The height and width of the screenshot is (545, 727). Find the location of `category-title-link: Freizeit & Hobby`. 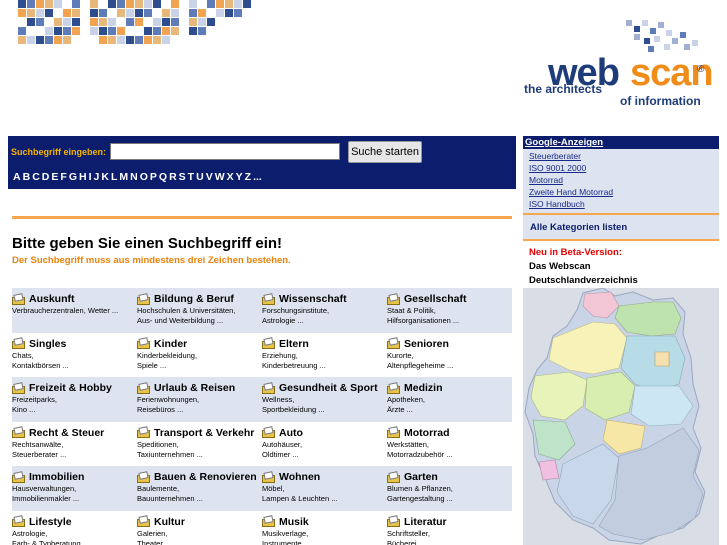

category-title-link: Freizeit & Hobby is located at coordinates (70, 388).